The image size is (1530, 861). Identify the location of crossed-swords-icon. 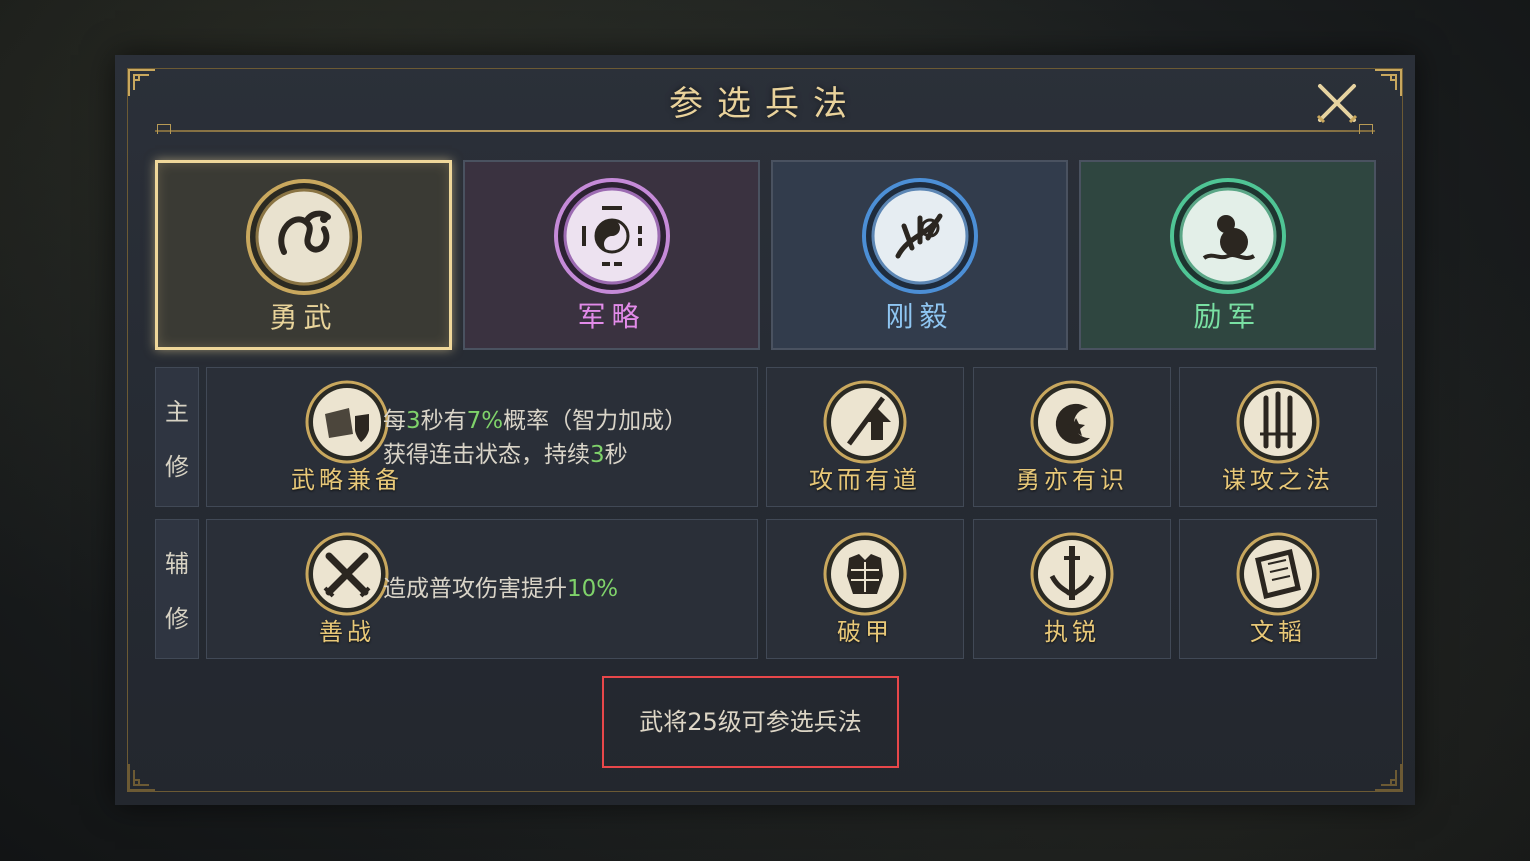
(347, 574).